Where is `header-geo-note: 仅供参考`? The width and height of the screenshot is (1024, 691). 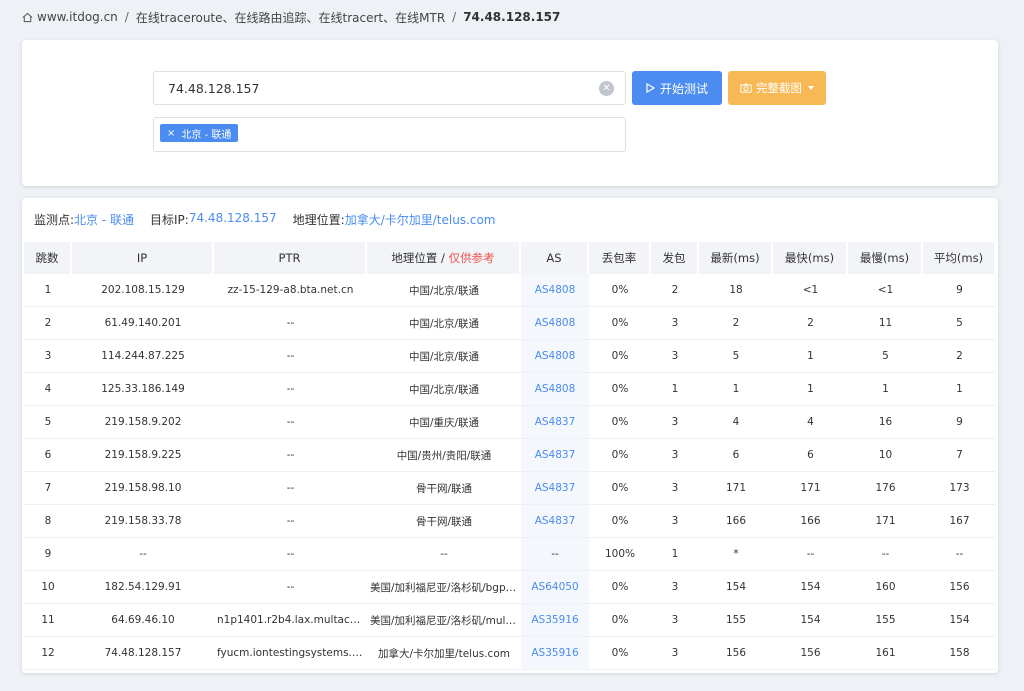
header-geo-note: 仅供参考 is located at coordinates (471, 258).